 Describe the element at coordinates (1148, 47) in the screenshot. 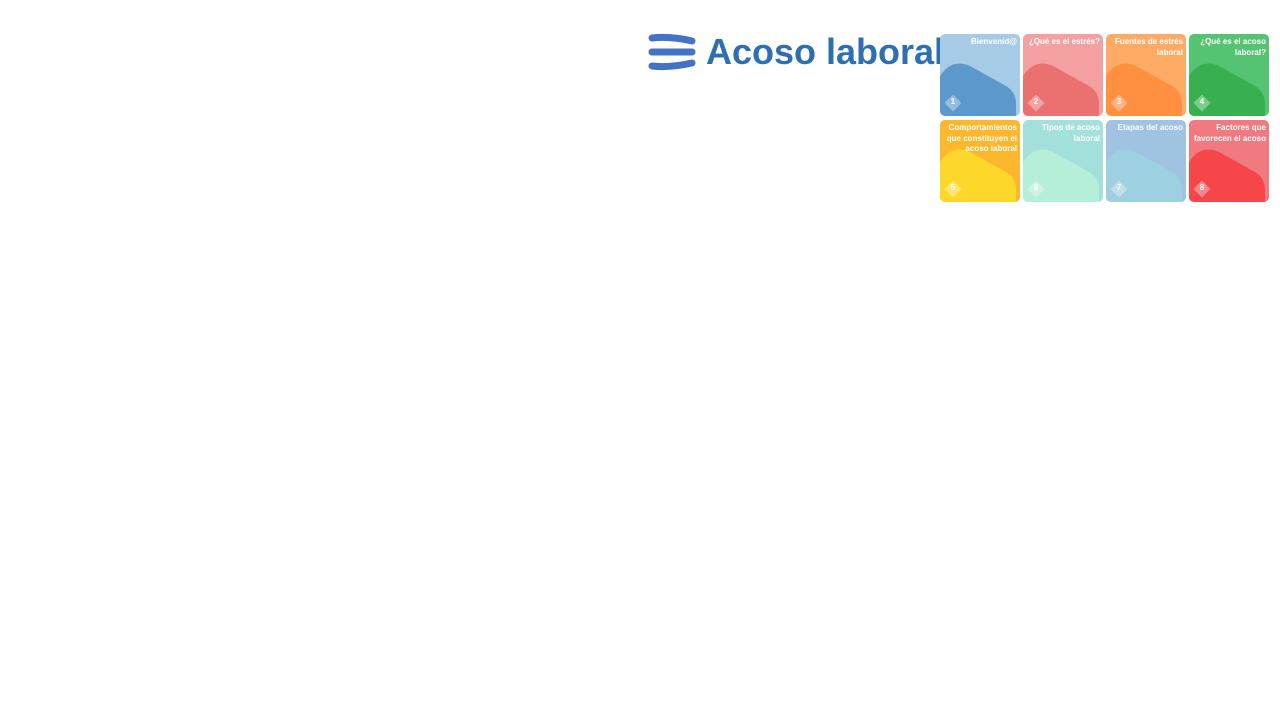

I see `tile-label: Fuentes de estrés laboral` at that location.